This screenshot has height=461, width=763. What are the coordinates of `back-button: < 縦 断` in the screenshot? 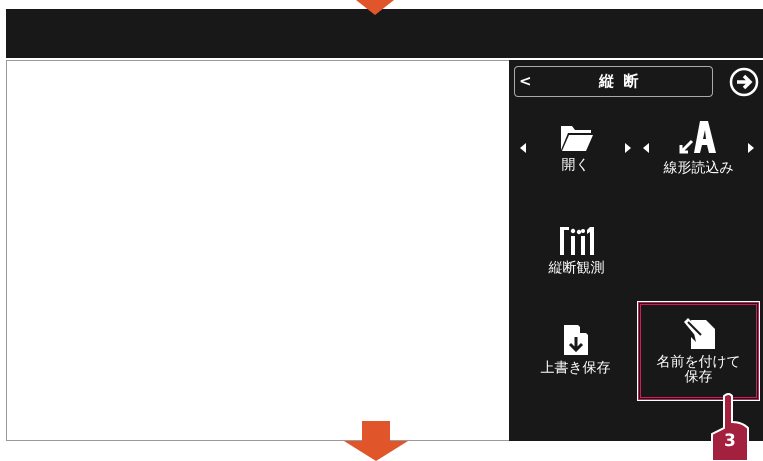 It's located at (613, 81).